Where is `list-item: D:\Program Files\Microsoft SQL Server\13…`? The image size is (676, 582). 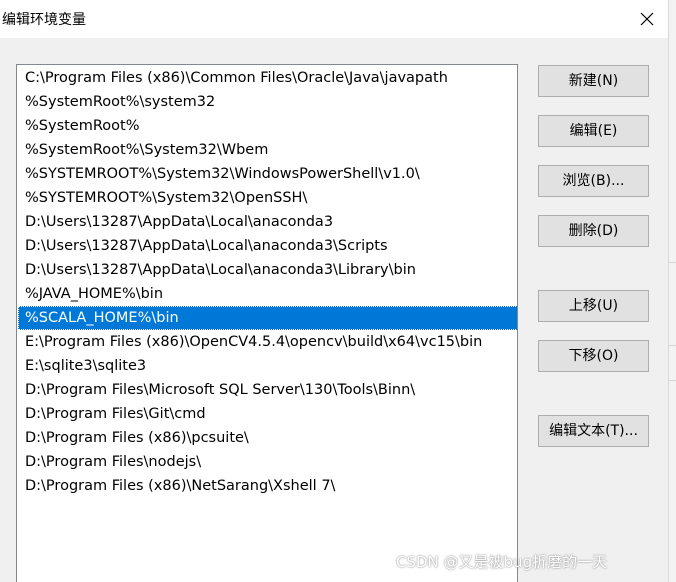 list-item: D:\Program Files\Microsoft SQL Server\13… is located at coordinates (267, 390).